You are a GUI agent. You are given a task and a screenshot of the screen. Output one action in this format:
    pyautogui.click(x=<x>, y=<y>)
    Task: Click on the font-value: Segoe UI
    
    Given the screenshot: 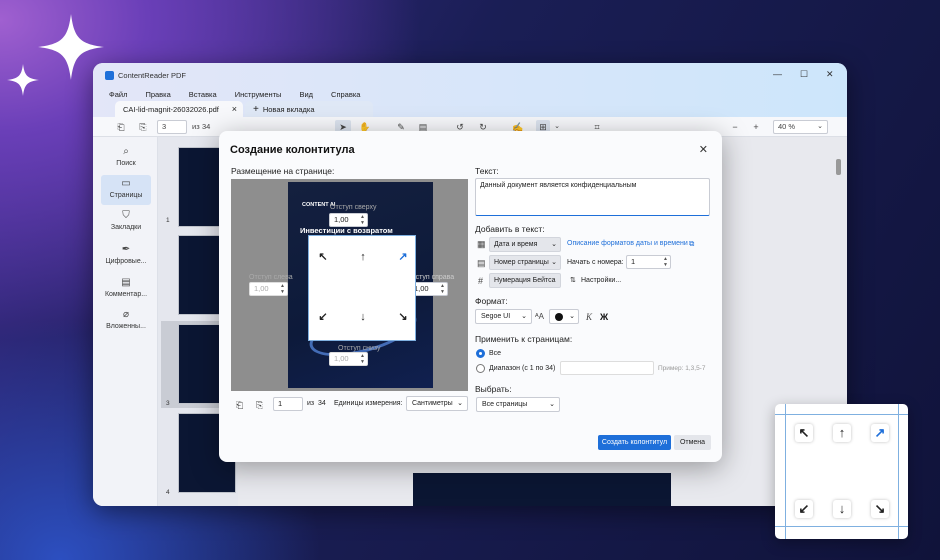 What is the action you would take?
    pyautogui.click(x=496, y=316)
    